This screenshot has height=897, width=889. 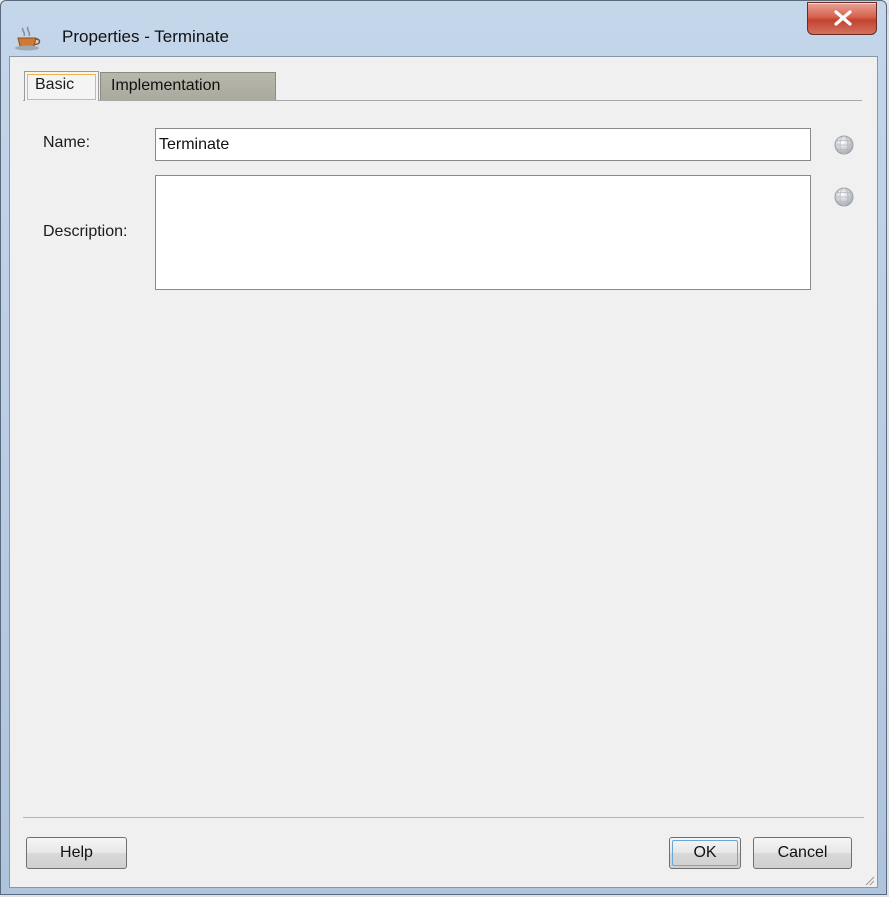 What do you see at coordinates (869, 879) in the screenshot?
I see `resize-grip` at bounding box center [869, 879].